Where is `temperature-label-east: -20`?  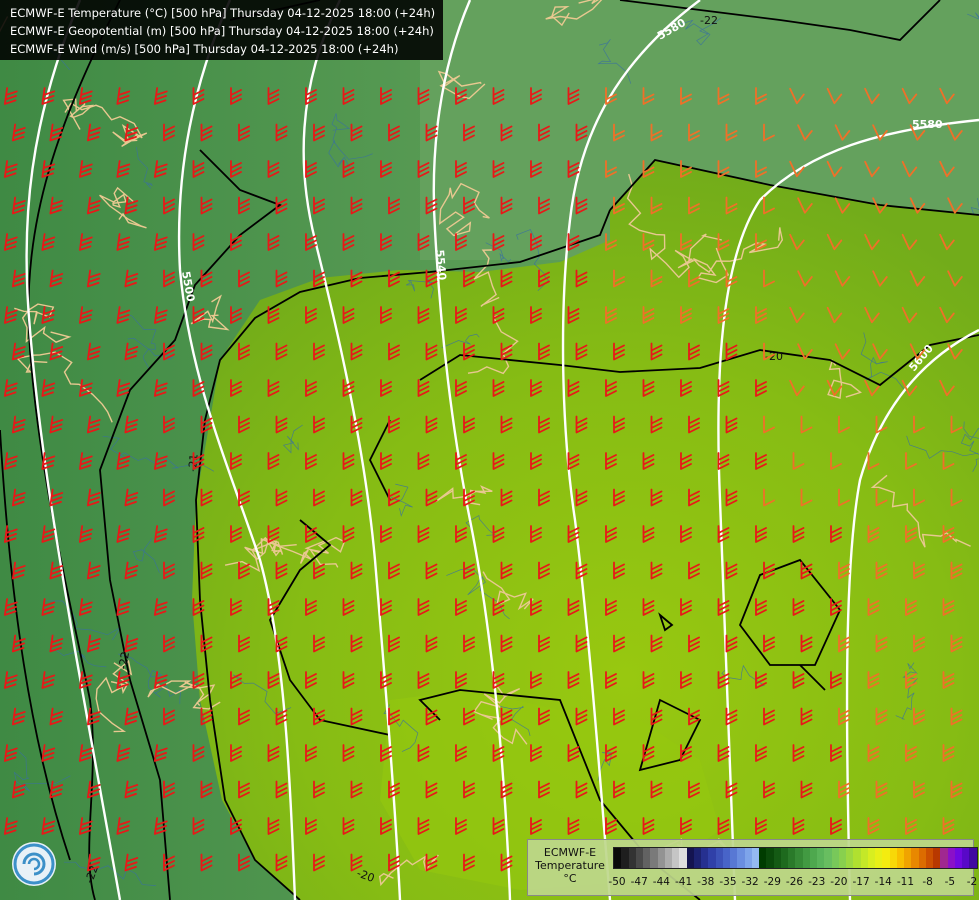 temperature-label-east: -20 is located at coordinates (774, 356).